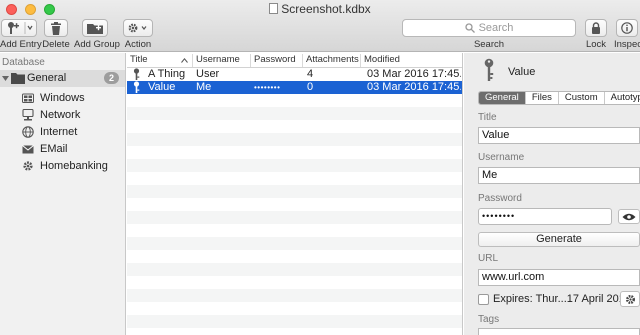 Image resolution: width=640 pixels, height=335 pixels. I want to click on expires-label: Expires: Thur...17 April 2014, so click(562, 299).